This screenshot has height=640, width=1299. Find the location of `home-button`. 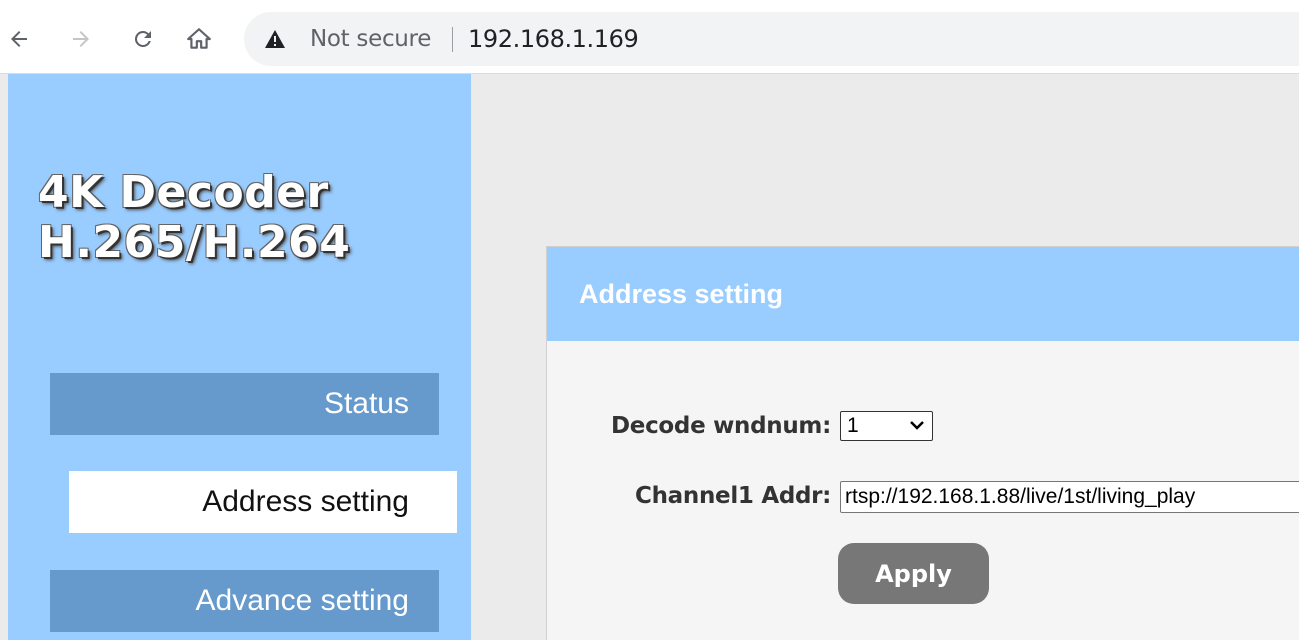

home-button is located at coordinates (199, 39).